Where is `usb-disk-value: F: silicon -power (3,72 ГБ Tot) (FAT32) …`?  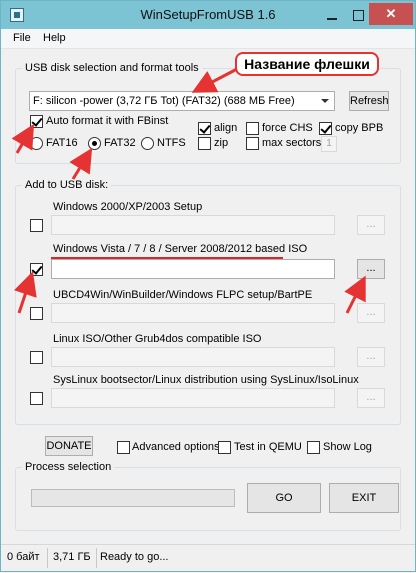
usb-disk-value: F: silicon -power (3,72 ГБ Tot) (FAT32) … is located at coordinates (164, 101).